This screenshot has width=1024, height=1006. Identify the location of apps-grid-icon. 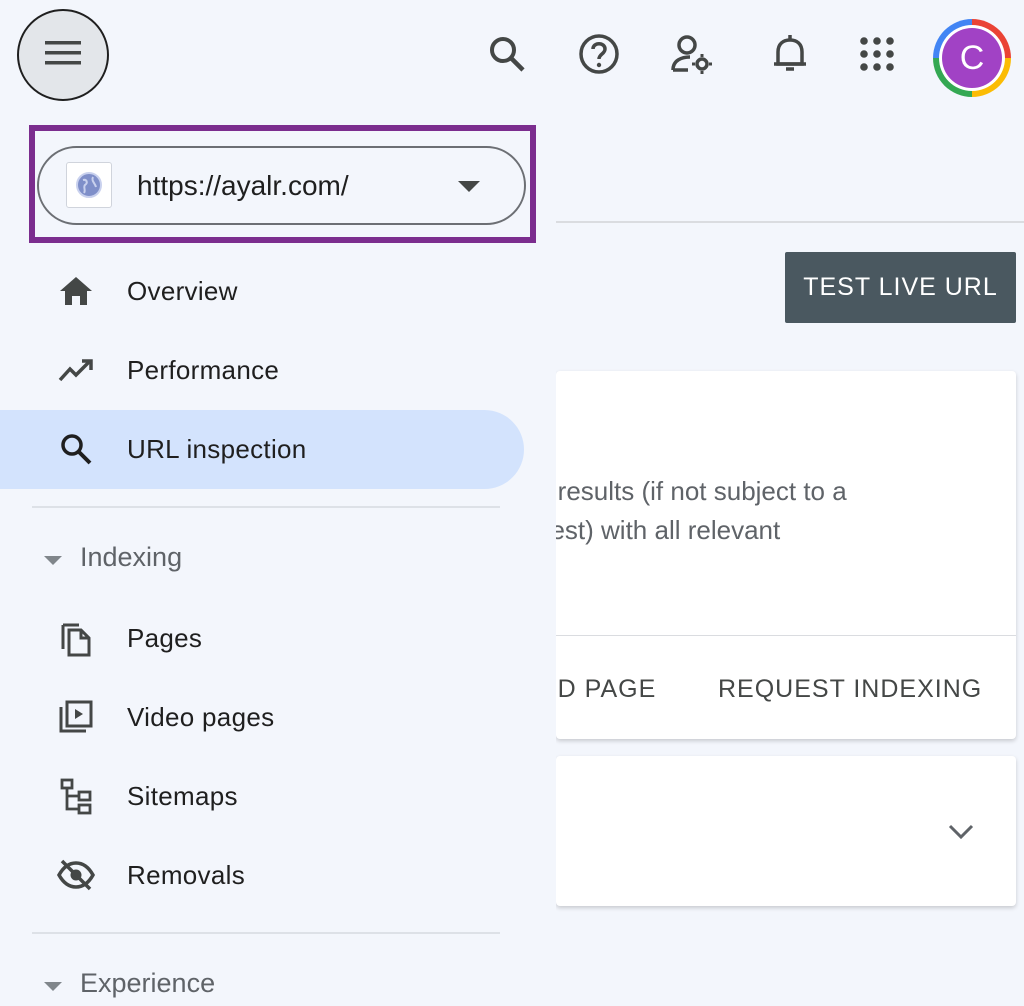
(877, 54).